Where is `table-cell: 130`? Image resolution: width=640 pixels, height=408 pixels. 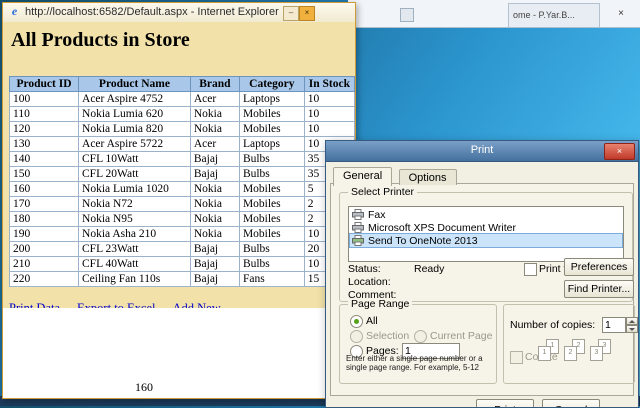 table-cell: 130 is located at coordinates (44, 144).